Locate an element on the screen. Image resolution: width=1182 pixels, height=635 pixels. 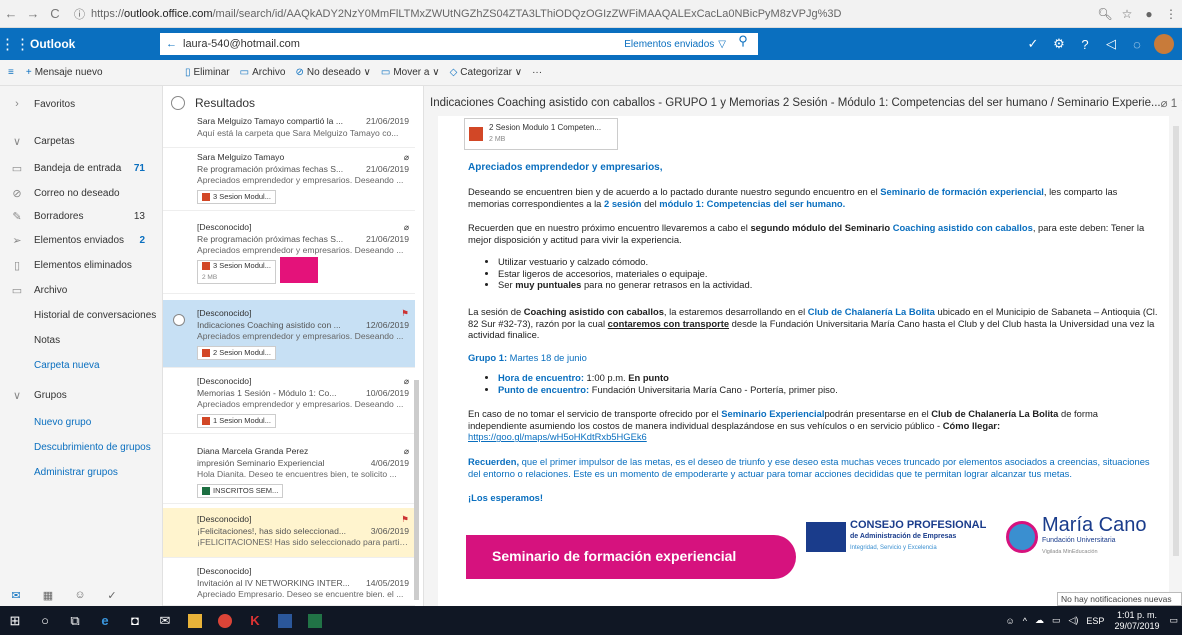
zoom-icon: 🔍︎ is located at coordinates (1105, 14).